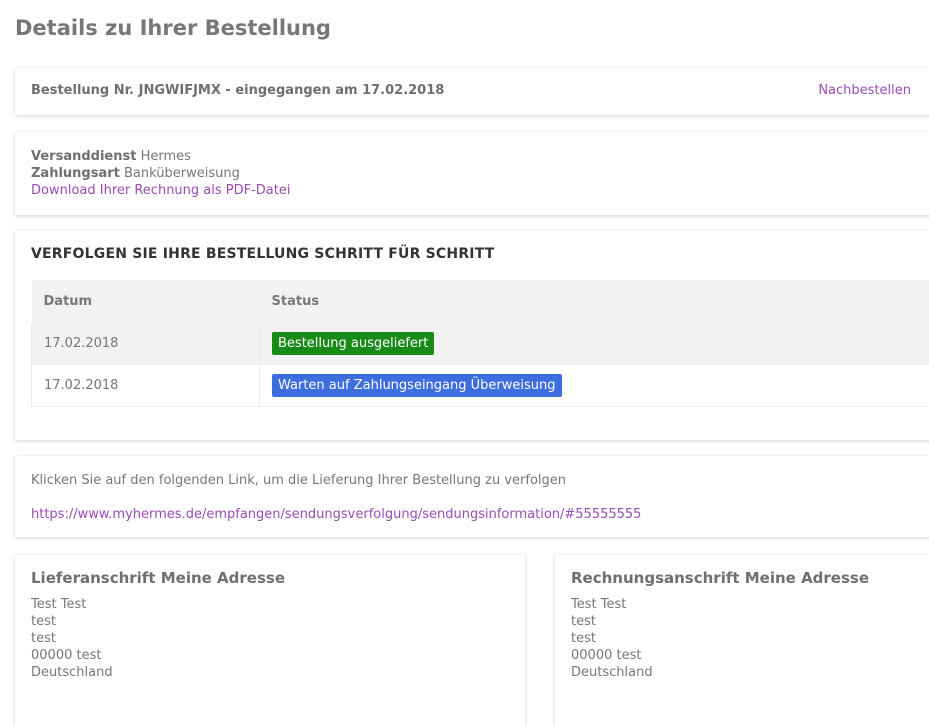 This screenshot has width=929, height=725. Describe the element at coordinates (146, 301) in the screenshot. I see `column-header-date: Datum` at that location.